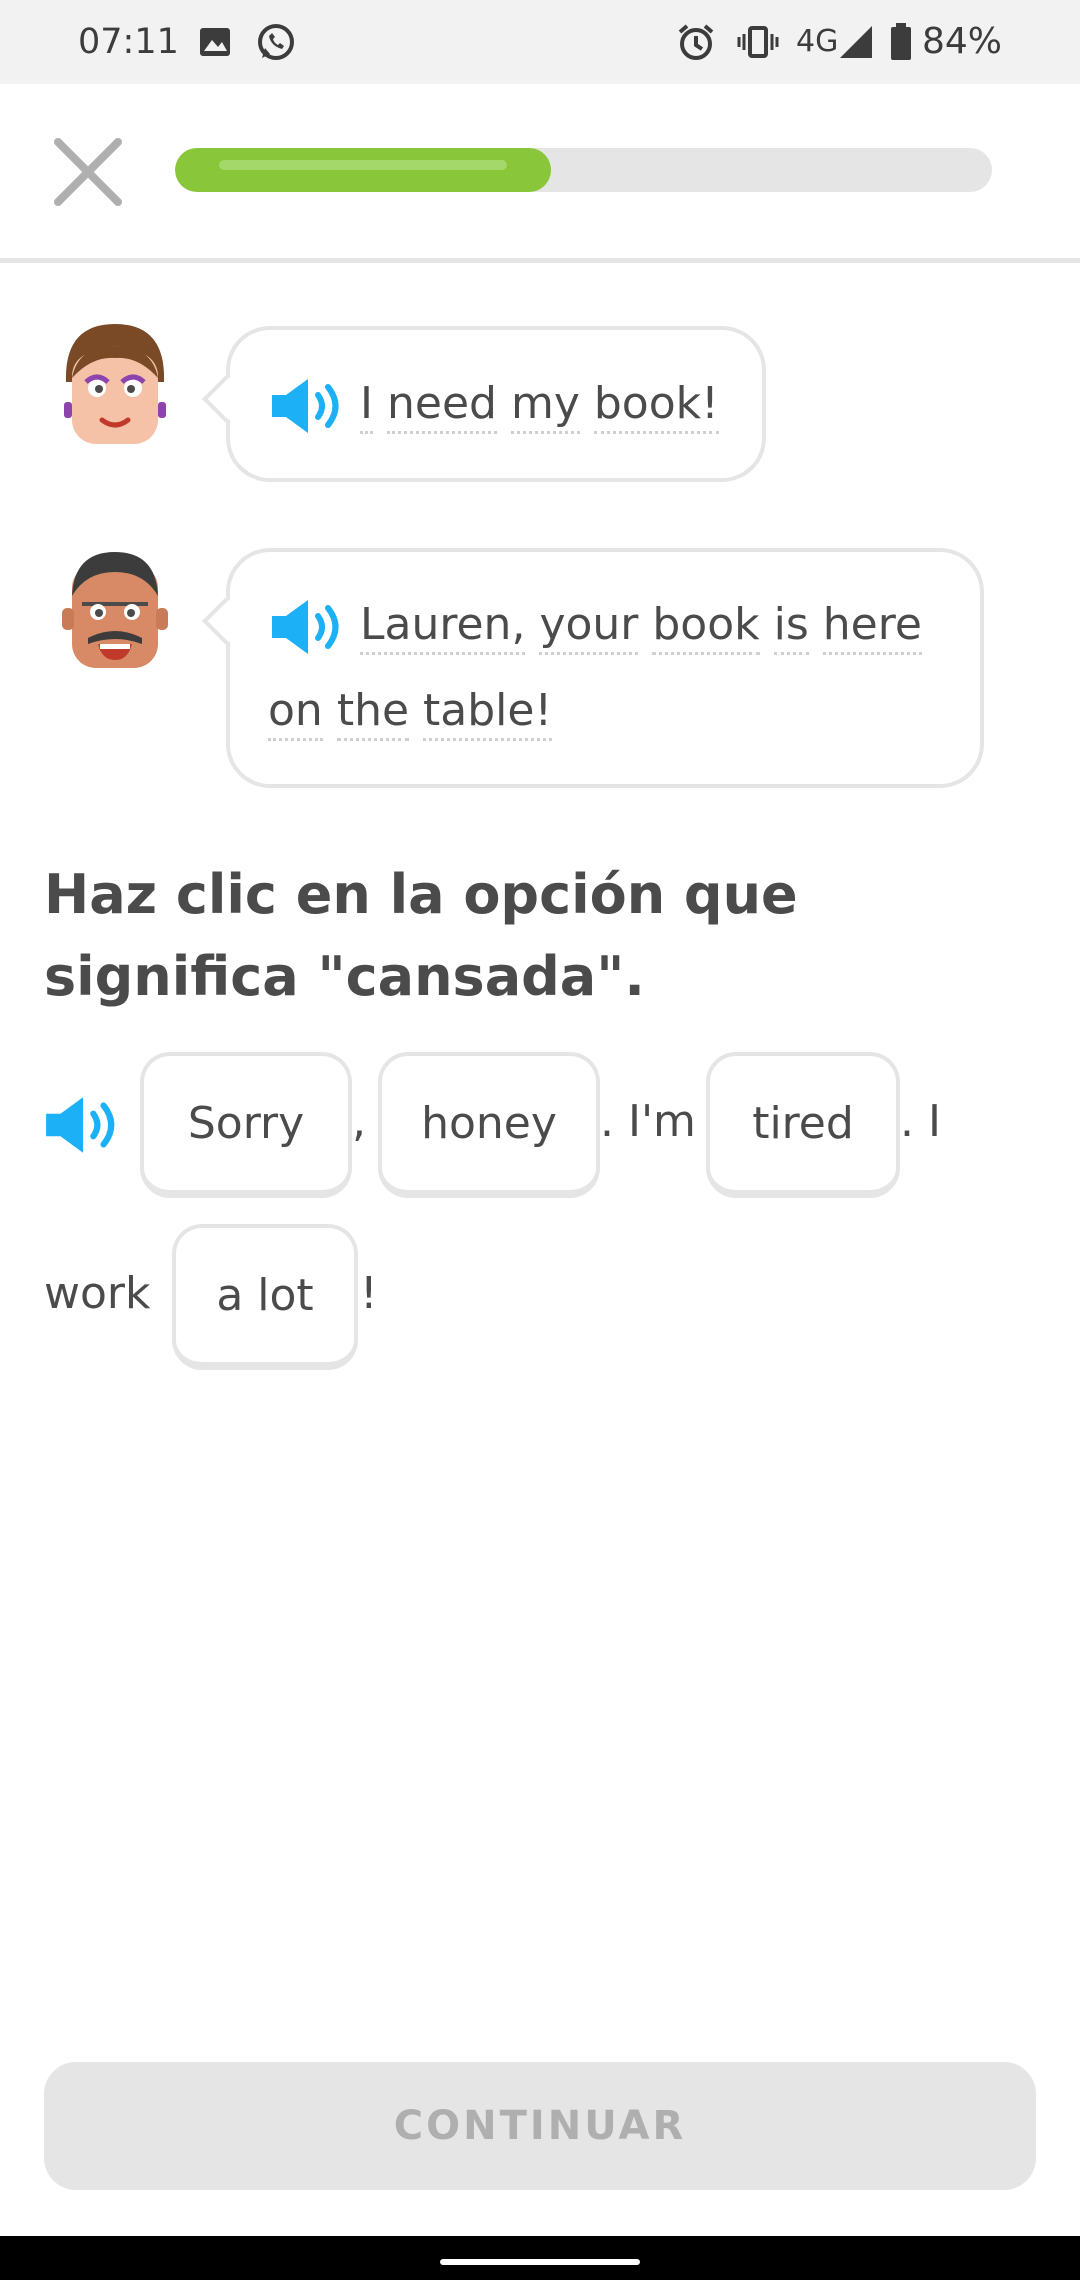  I want to click on woman-avatar, so click(115, 384).